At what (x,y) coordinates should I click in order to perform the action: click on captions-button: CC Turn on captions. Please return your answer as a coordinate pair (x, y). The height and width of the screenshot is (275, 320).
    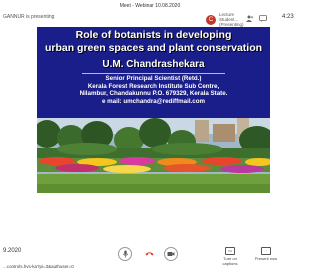
    Looking at the image, I should click on (230, 256).